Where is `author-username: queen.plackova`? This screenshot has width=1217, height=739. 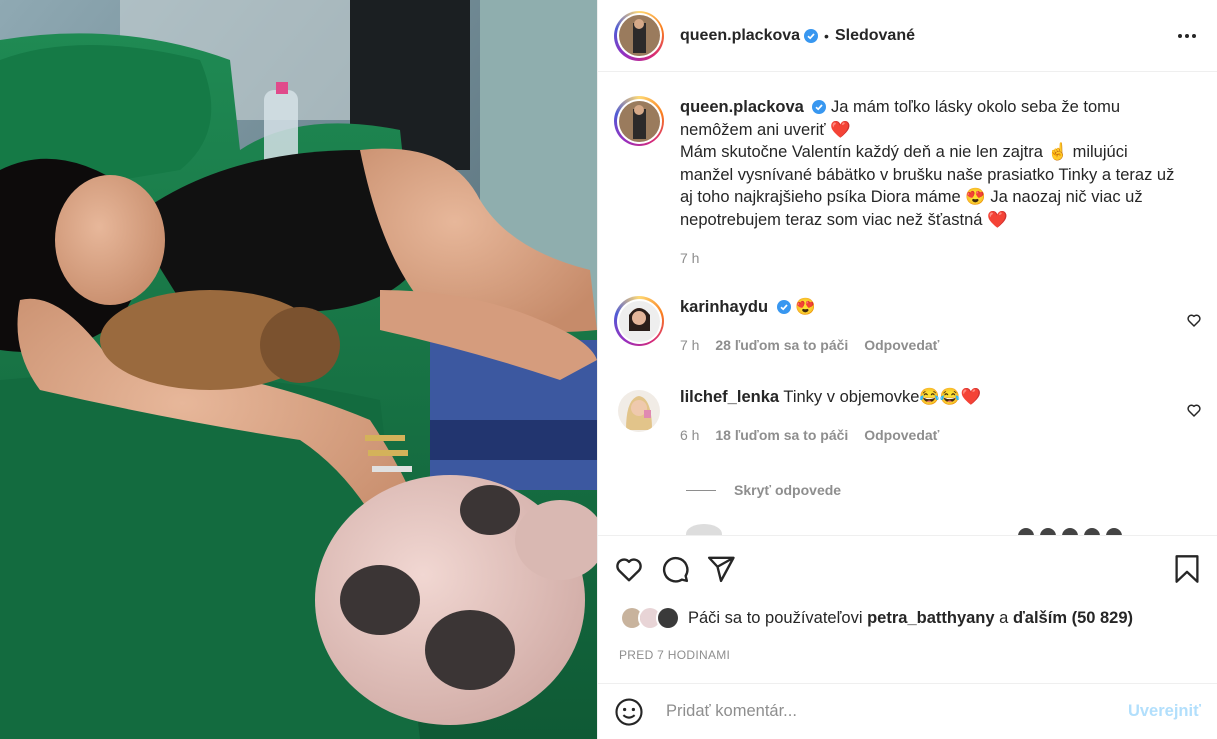
author-username: queen.plackova is located at coordinates (740, 36).